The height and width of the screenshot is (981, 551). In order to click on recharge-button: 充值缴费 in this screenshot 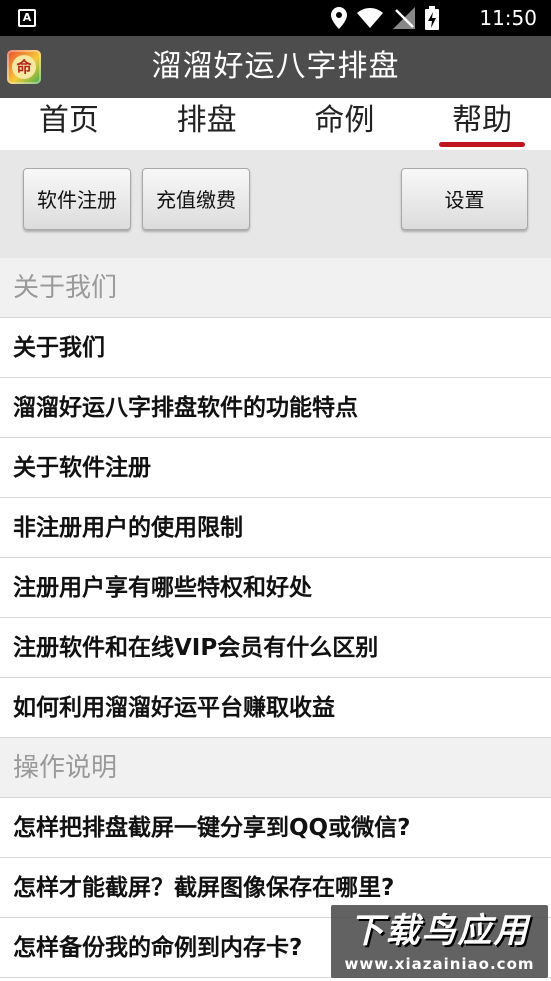, I will do `click(196, 199)`.